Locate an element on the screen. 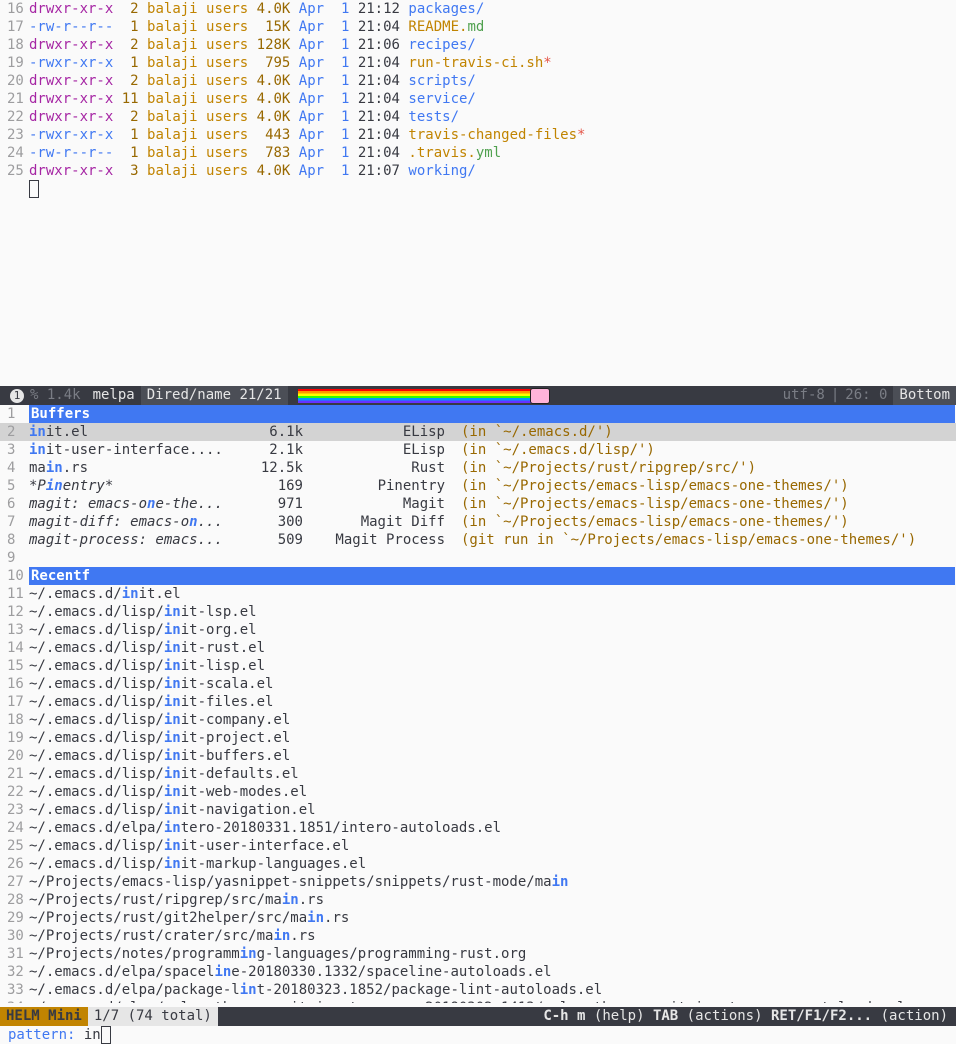  file-size: 443 is located at coordinates (273, 135).